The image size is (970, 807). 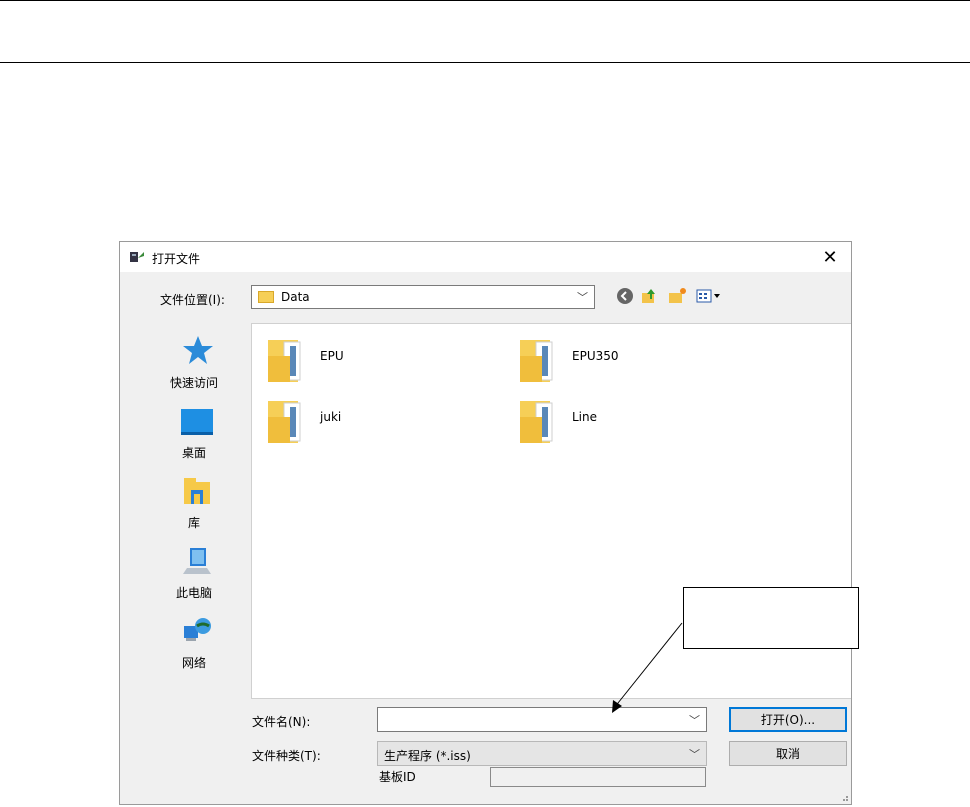 I want to click on dialog-title: 打开文件, so click(x=176, y=259).